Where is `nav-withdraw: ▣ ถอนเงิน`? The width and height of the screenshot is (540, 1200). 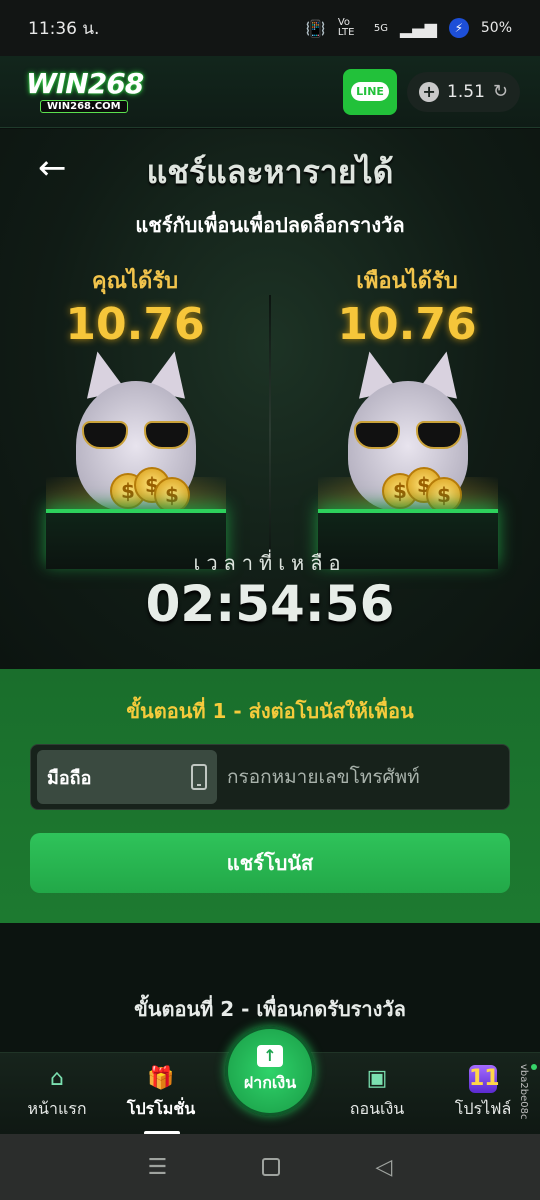
nav-withdraw: ▣ ถอนเงิน is located at coordinates (377, 1093).